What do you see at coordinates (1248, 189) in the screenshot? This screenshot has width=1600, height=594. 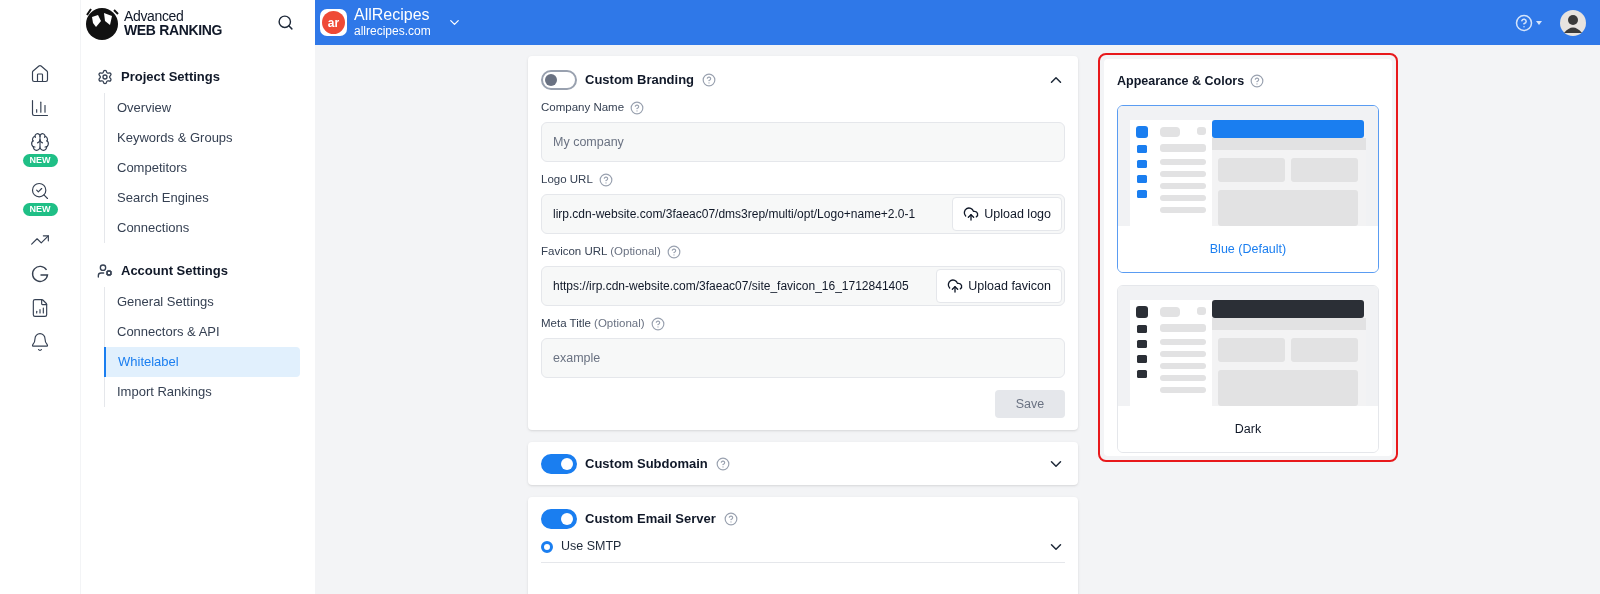 I see `theme-option: Blue (Default)` at bounding box center [1248, 189].